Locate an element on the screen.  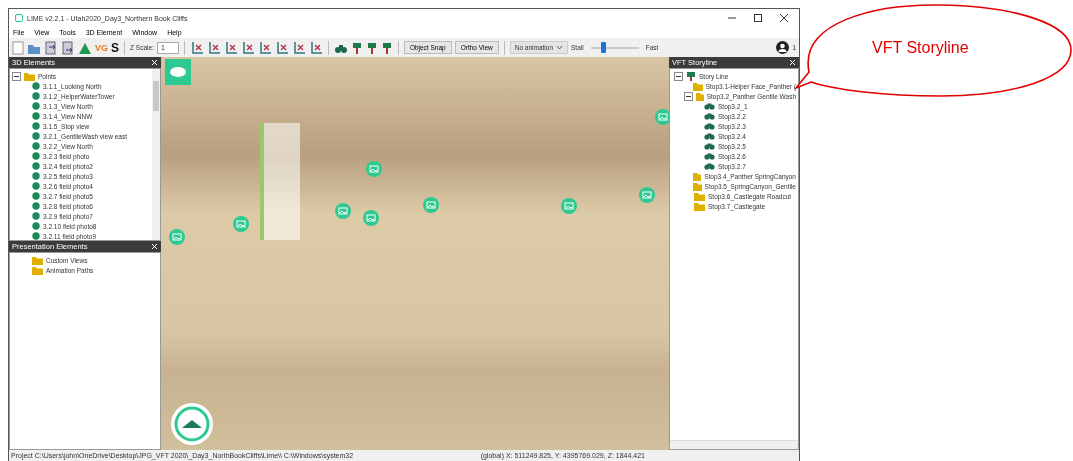
compass-icon is located at coordinates (192, 424).